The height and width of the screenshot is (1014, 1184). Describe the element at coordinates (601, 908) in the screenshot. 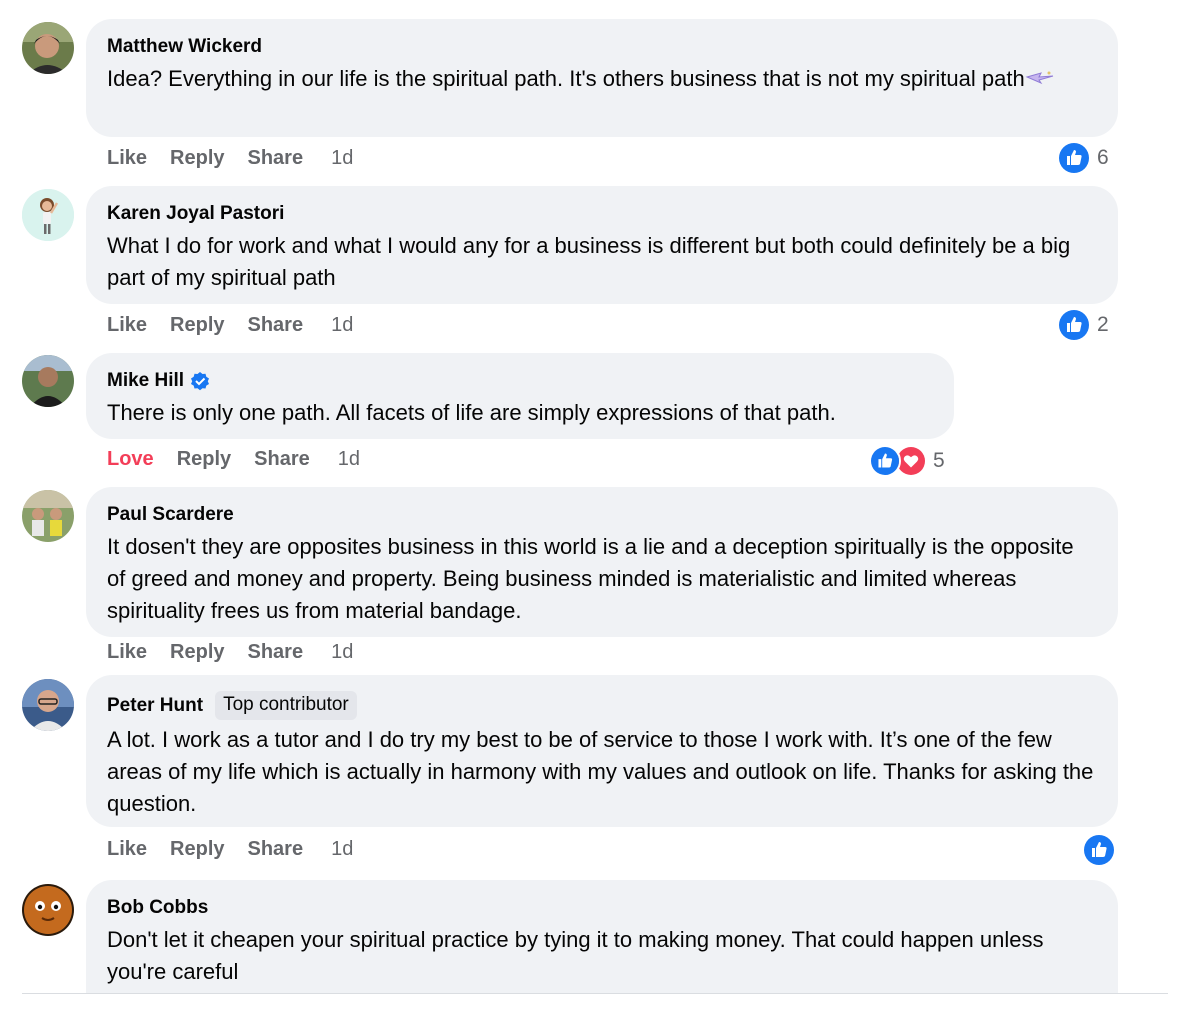

I see `author-name: Bob Cobbs` at that location.